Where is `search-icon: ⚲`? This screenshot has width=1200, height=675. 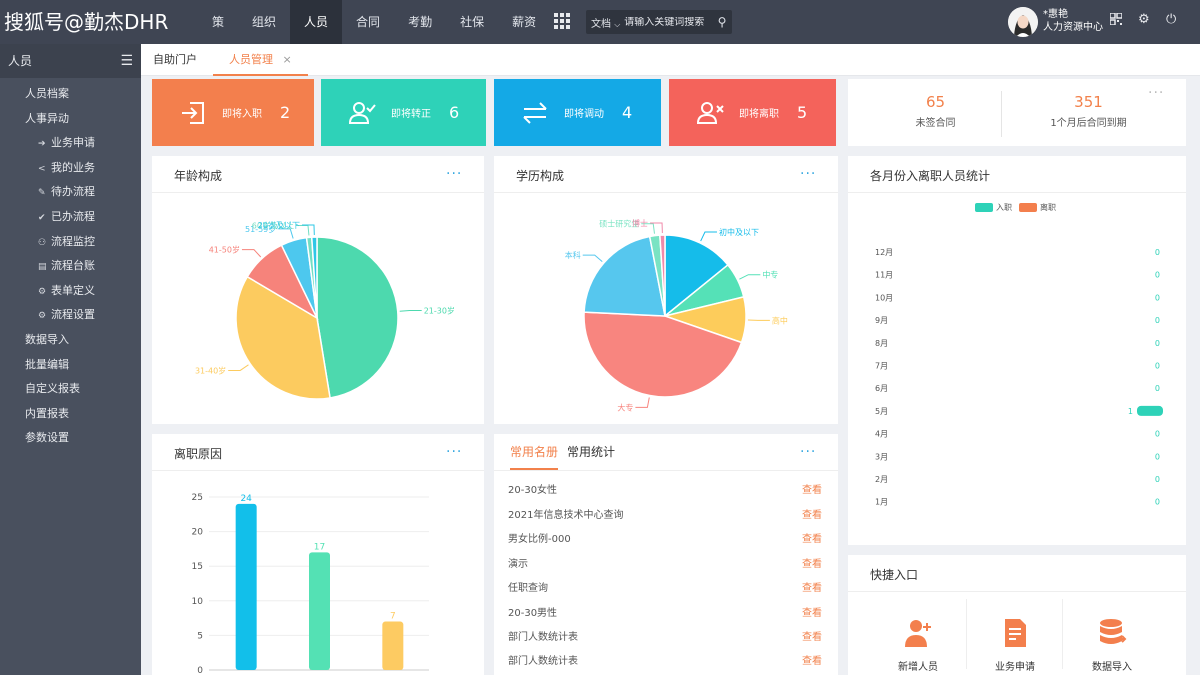
search-icon: ⚲ is located at coordinates (722, 22).